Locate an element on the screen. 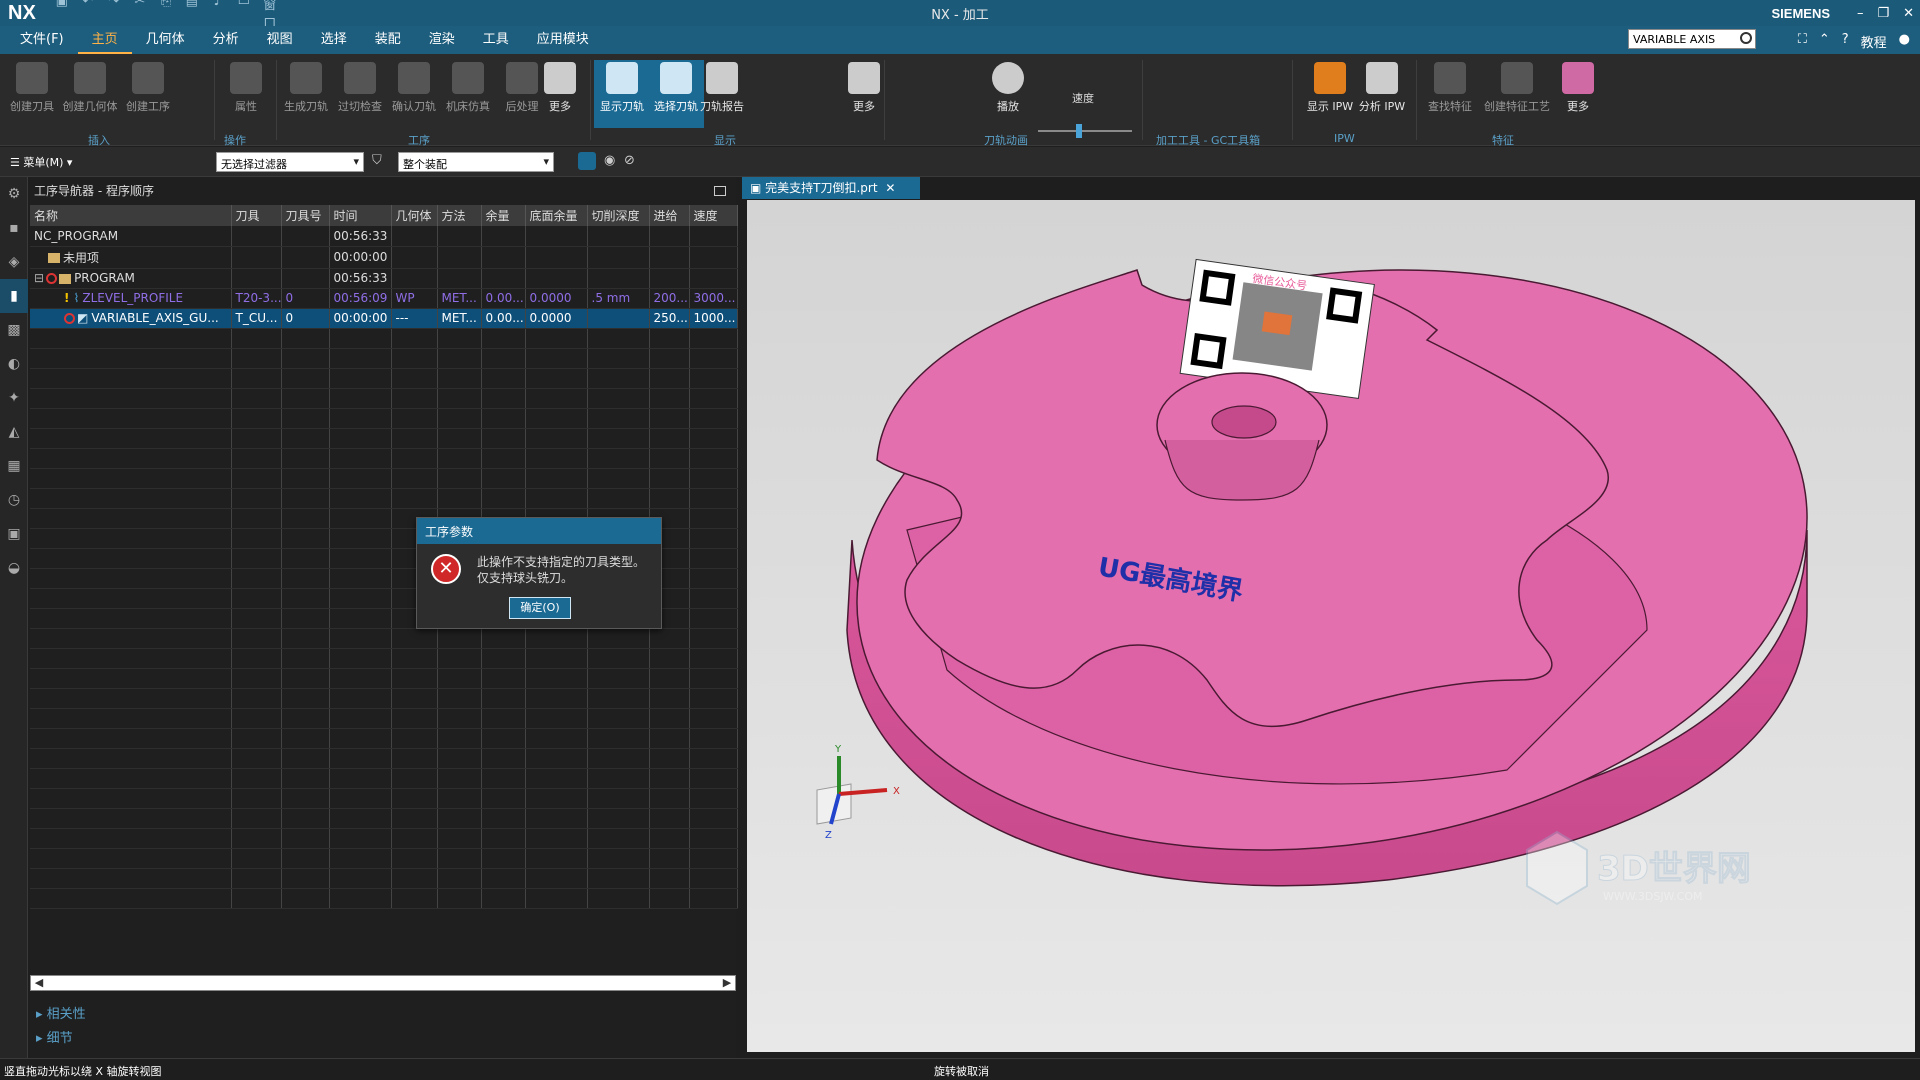 Image resolution: width=1920 pixels, height=1080 pixels. menu-applications: 应用模块 is located at coordinates (563, 40).